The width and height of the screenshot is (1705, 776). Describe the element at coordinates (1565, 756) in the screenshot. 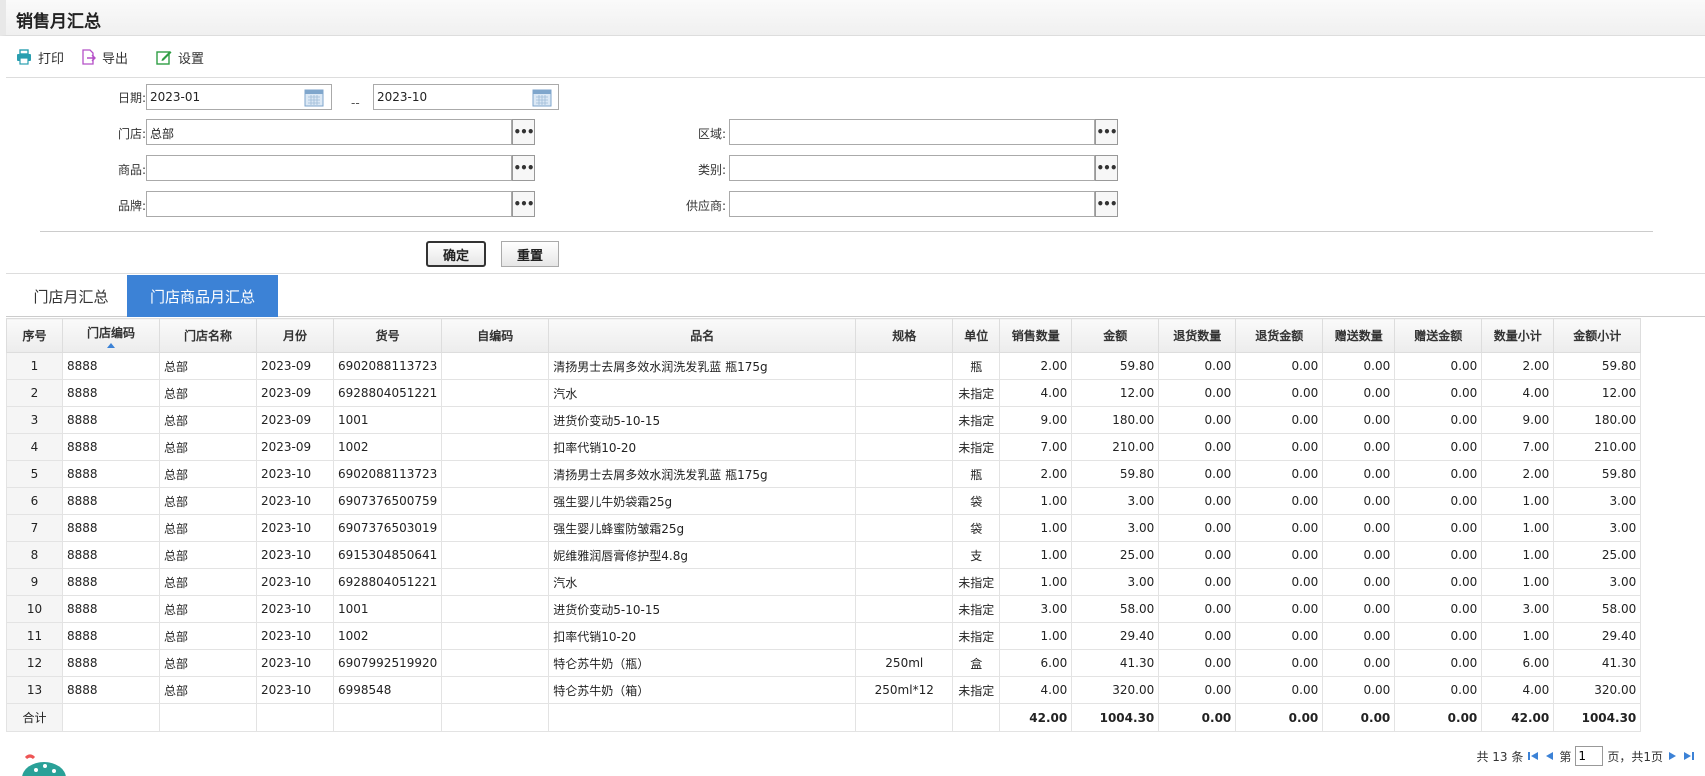

I see `page-prefix: 第` at that location.